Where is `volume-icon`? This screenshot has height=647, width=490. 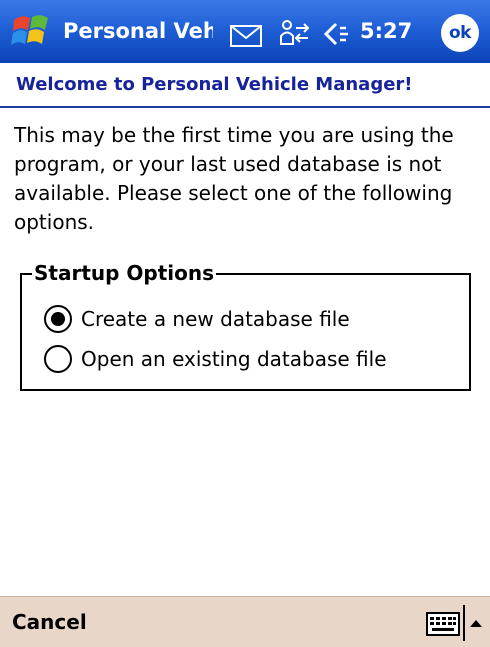 volume-icon is located at coordinates (337, 34).